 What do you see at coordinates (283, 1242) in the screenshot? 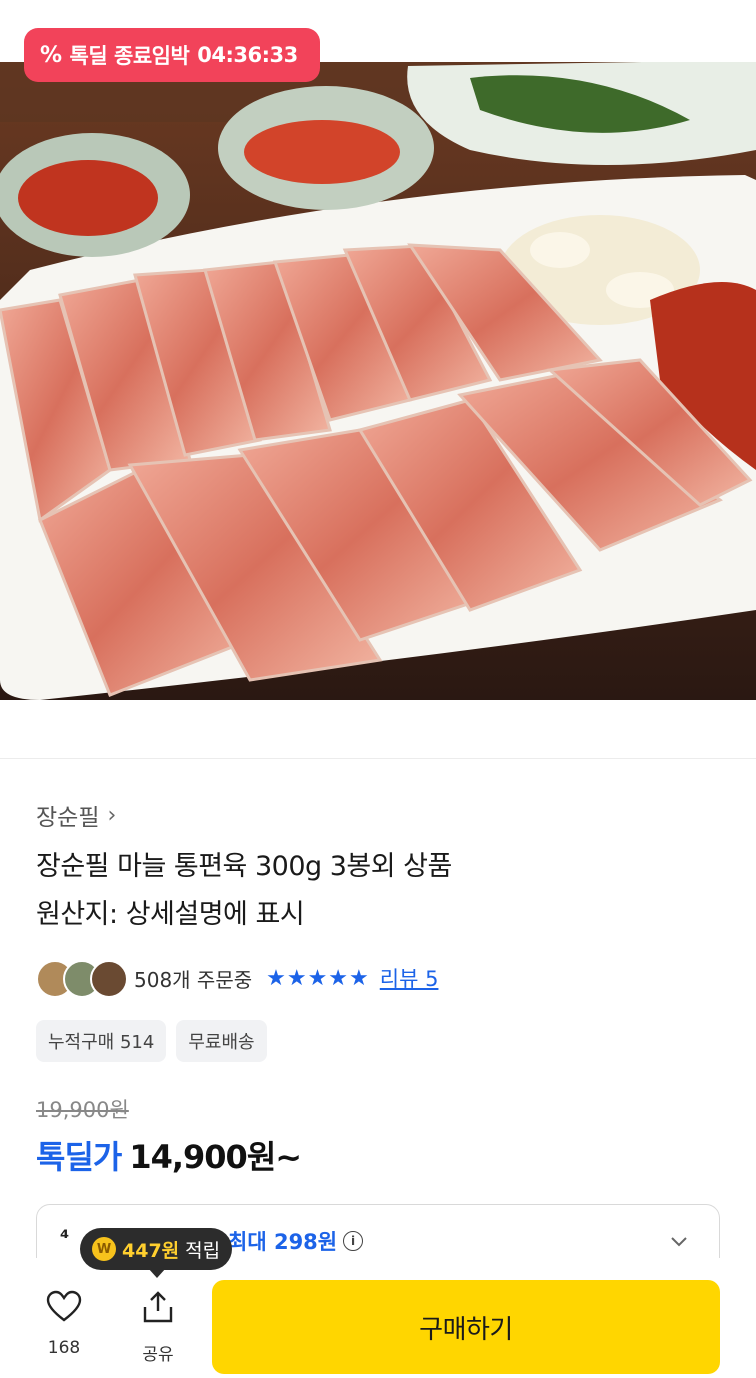
I see `benefit-max-text: 최대 298원` at bounding box center [283, 1242].